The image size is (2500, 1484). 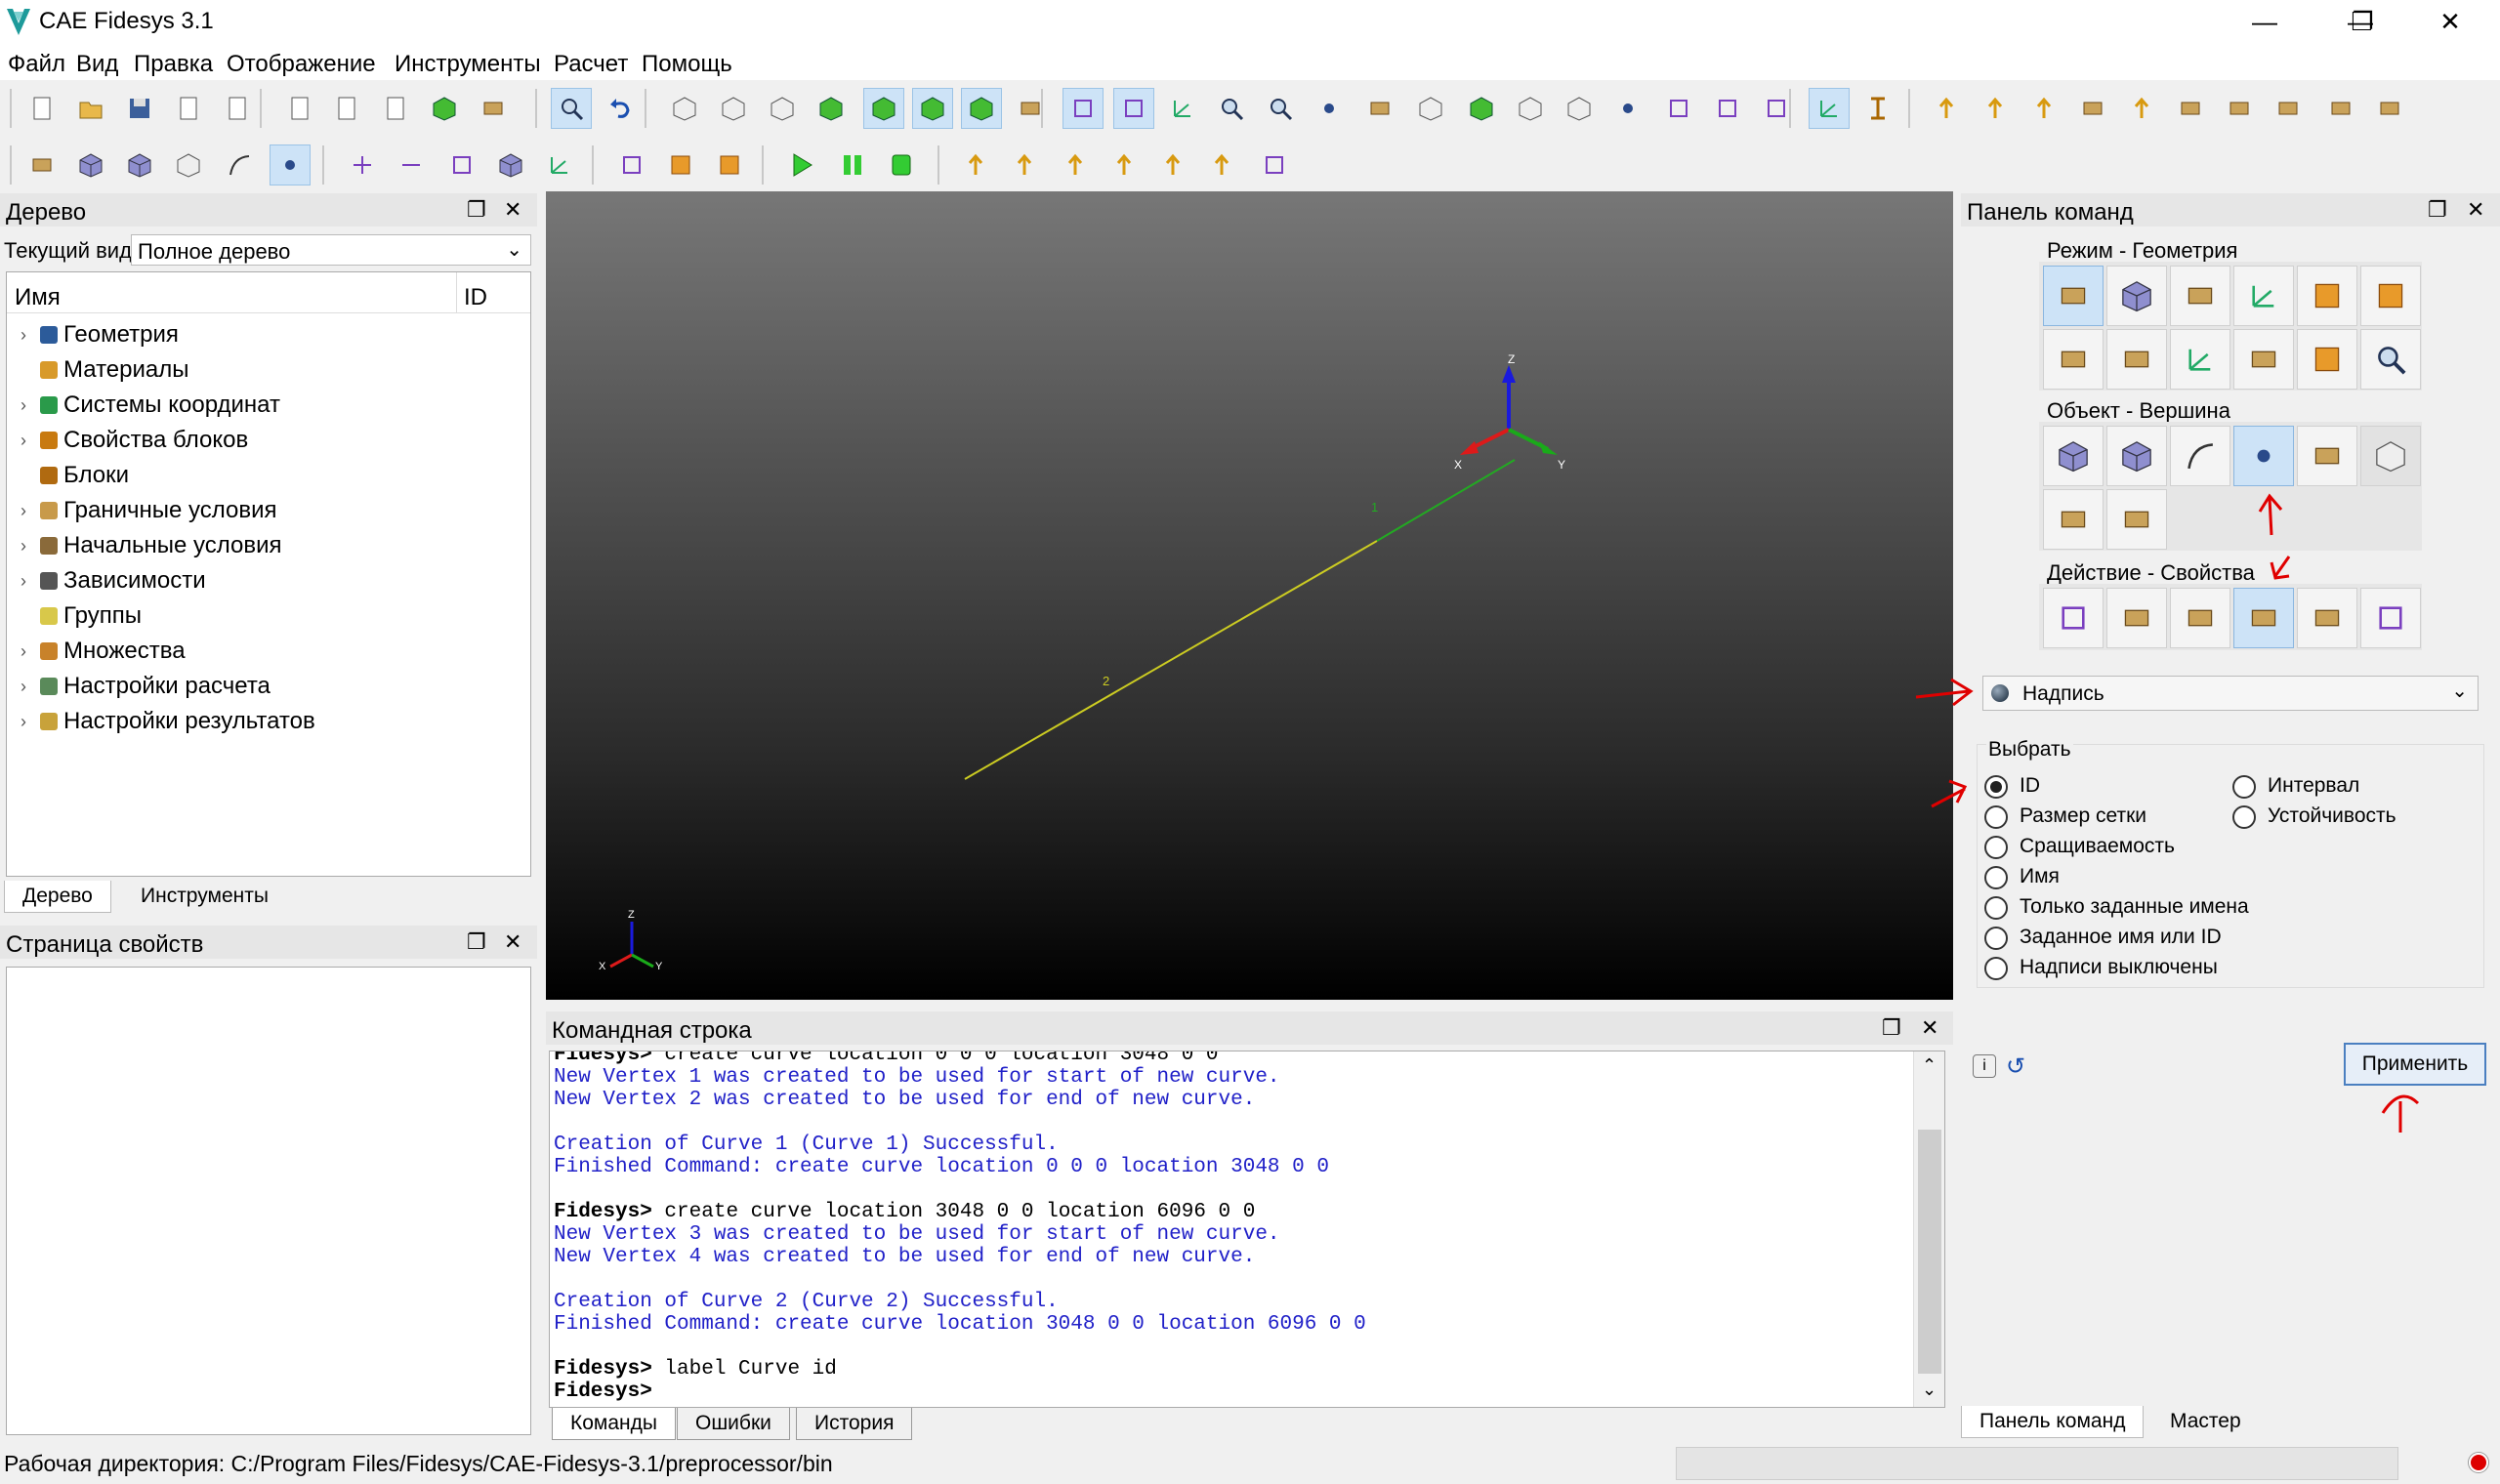 I want to click on measure-object-button, so click(x=2073, y=519).